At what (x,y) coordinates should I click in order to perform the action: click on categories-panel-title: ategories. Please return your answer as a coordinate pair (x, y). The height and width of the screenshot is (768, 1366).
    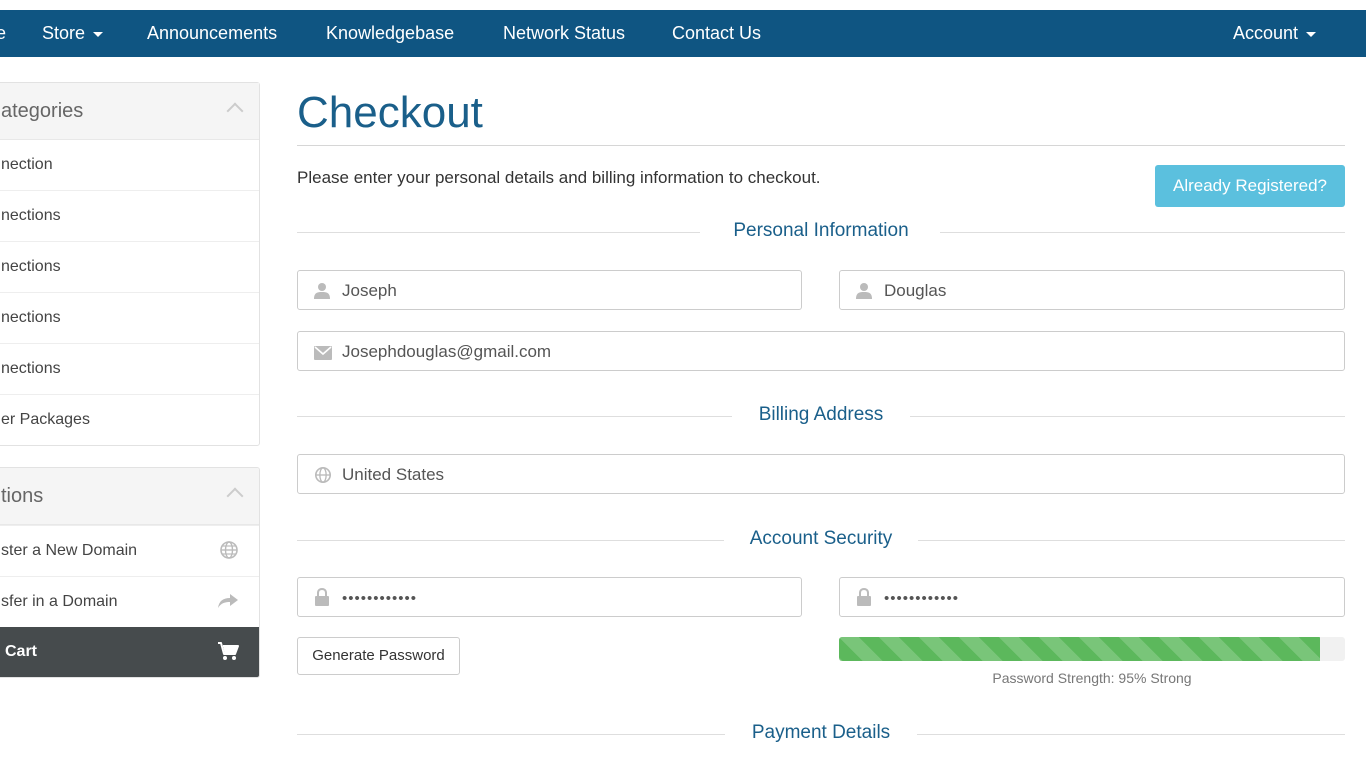
    Looking at the image, I should click on (42, 111).